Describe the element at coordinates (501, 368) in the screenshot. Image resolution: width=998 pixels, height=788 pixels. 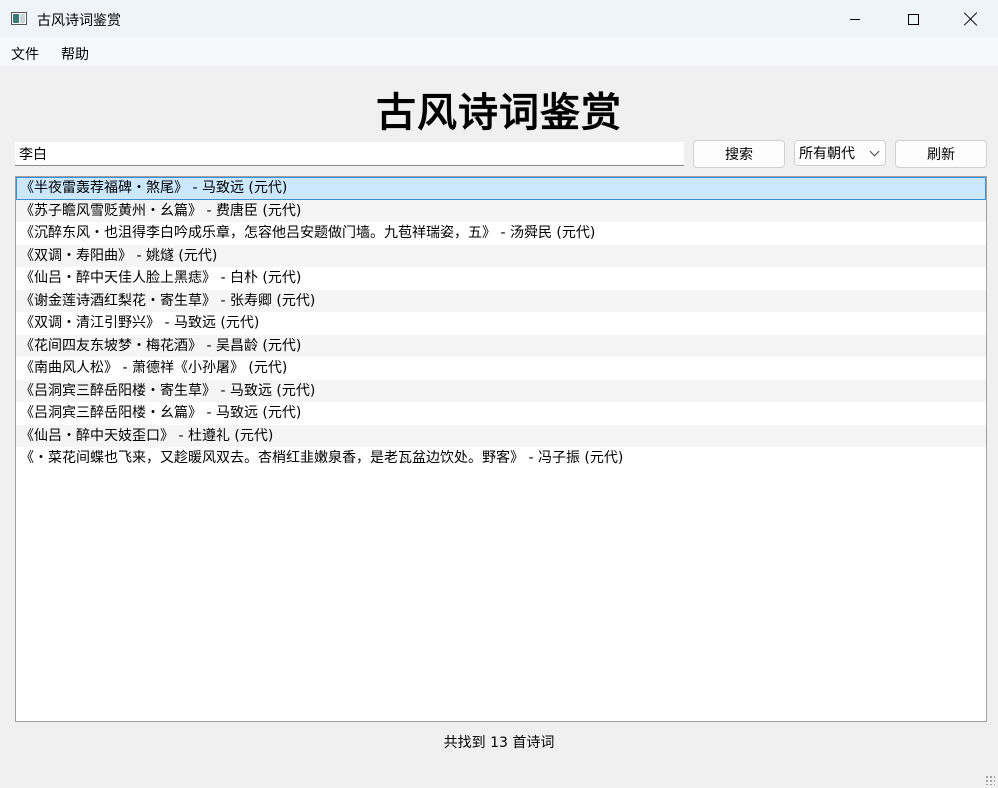
I see `list-item: 《南曲风人松》 - 萧德祥《小孙屠》 (元代)` at that location.